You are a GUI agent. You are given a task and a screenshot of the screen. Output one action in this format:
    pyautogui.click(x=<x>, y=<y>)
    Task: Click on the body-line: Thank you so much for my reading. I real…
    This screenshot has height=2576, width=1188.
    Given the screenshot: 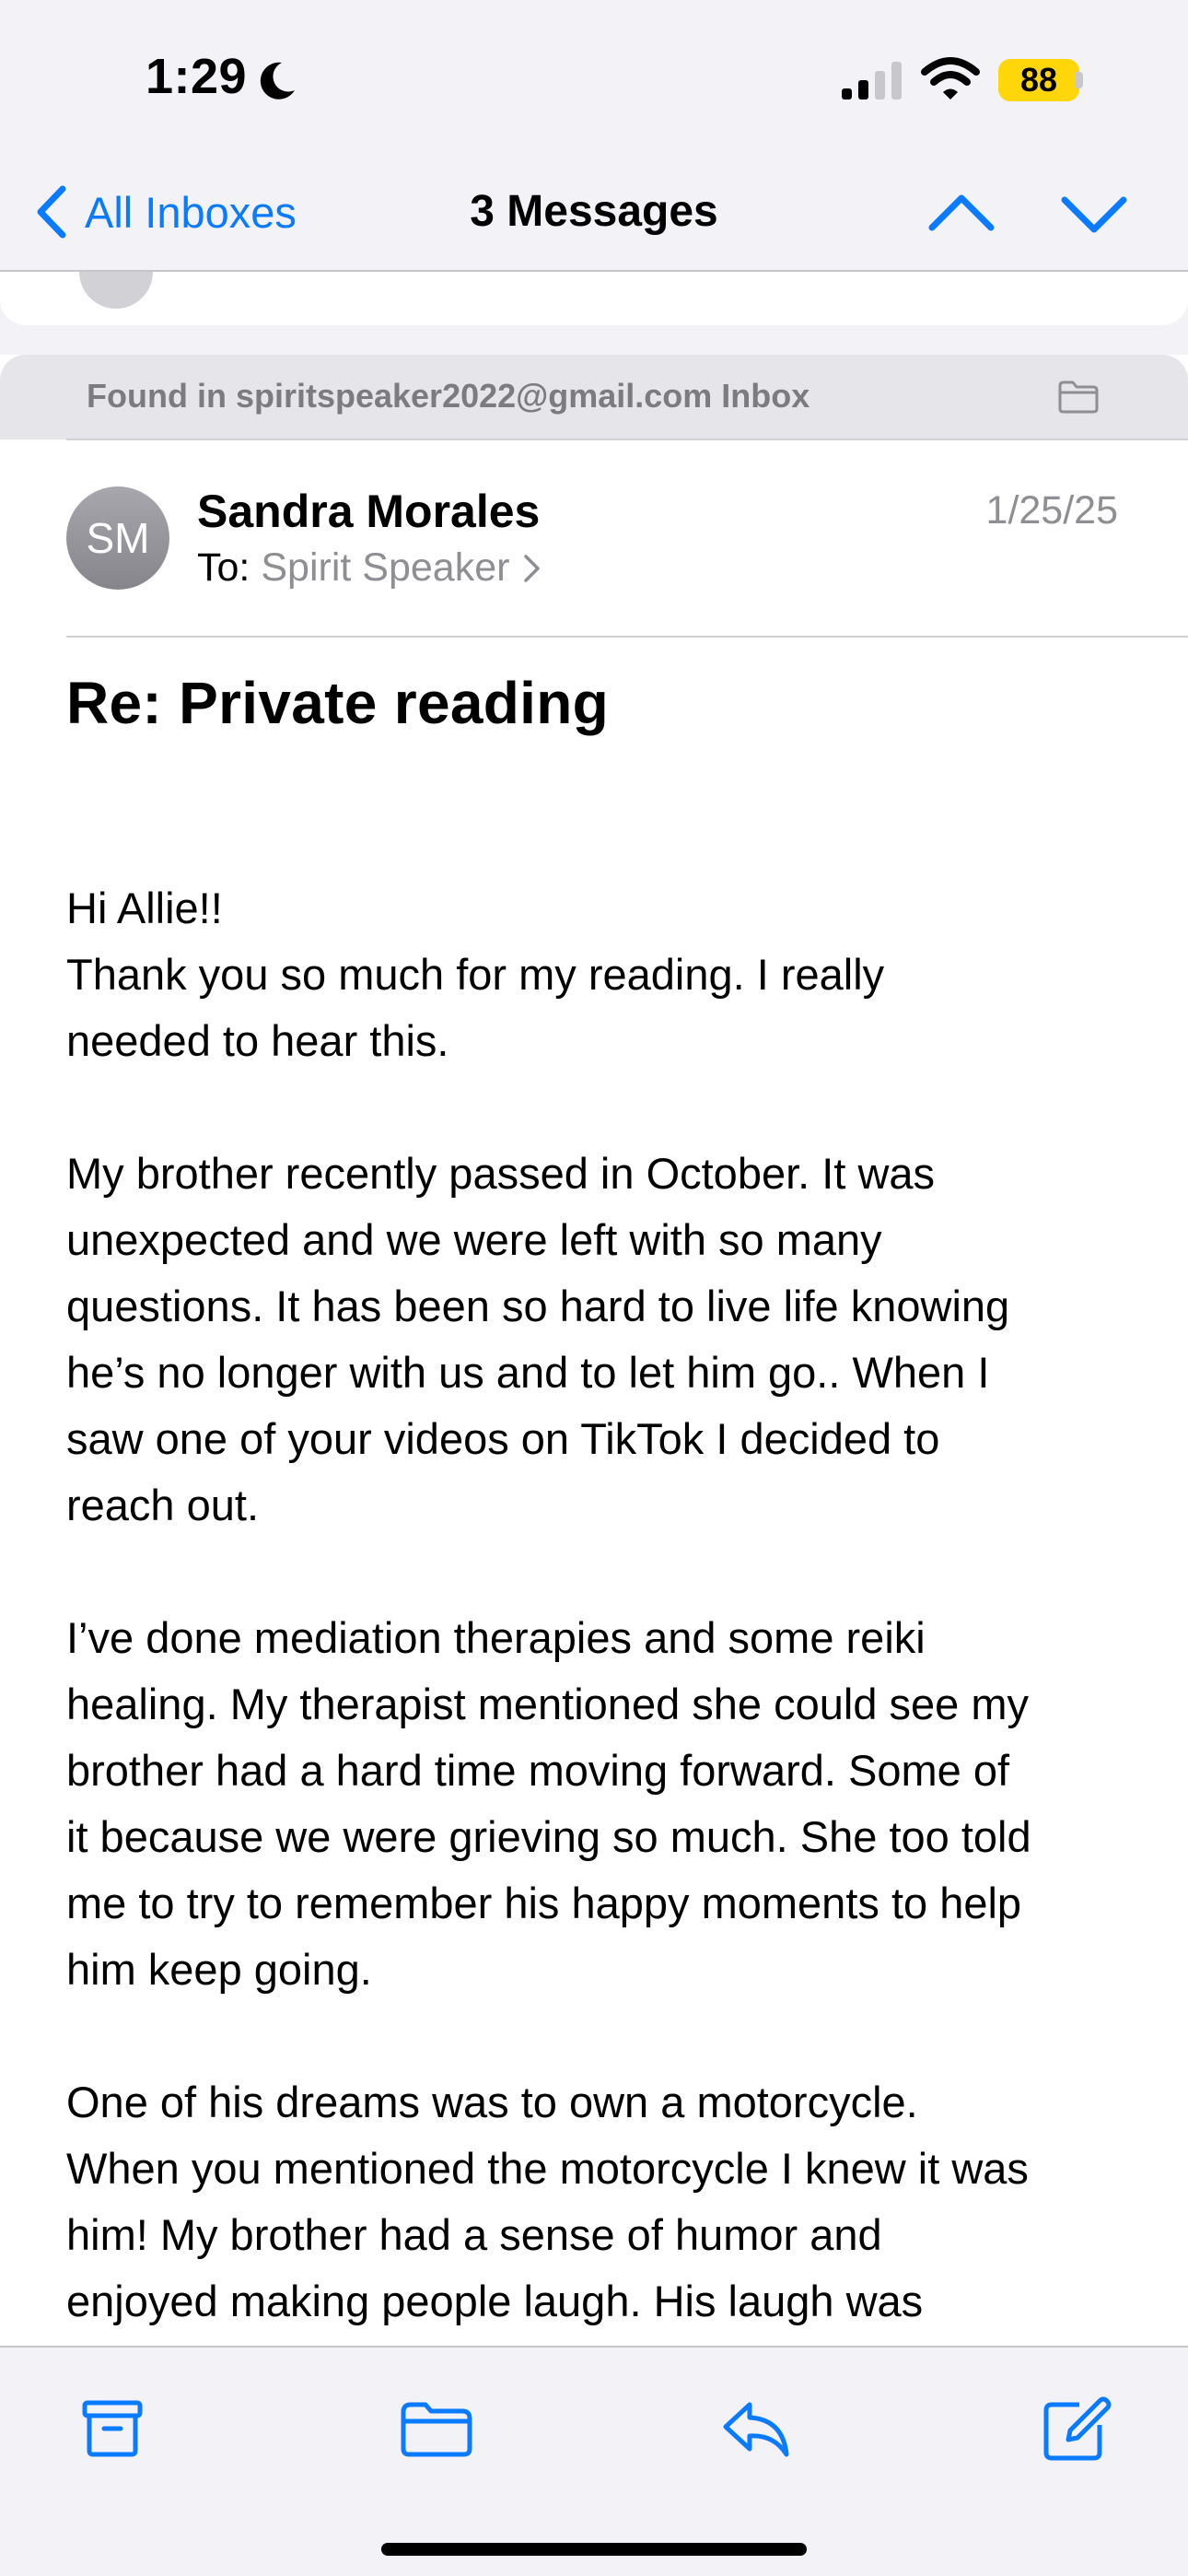 What is the action you would take?
    pyautogui.click(x=476, y=975)
    